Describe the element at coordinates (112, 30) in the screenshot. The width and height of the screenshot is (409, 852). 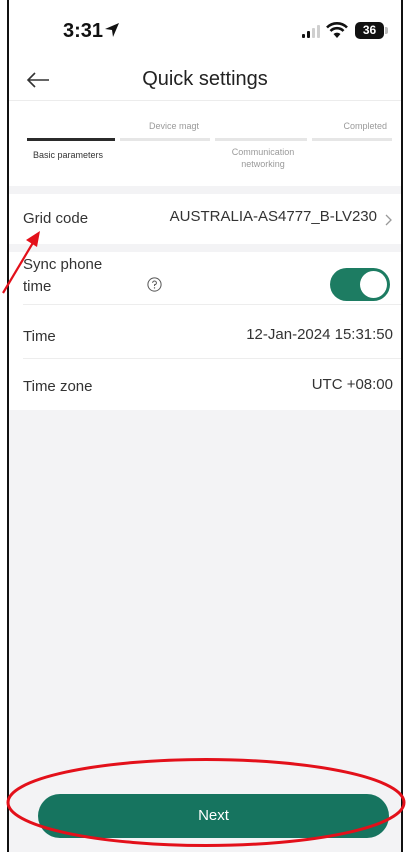
I see `location-arrow-icon` at that location.